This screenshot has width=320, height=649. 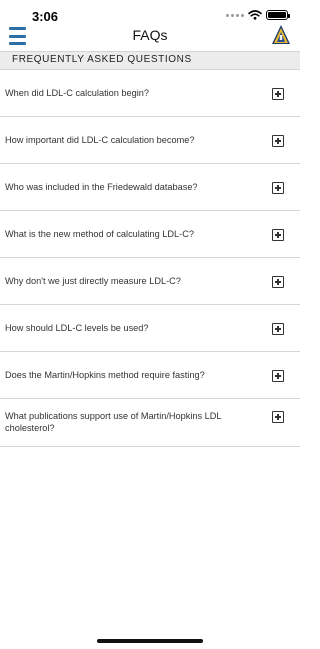 What do you see at coordinates (150, 13) in the screenshot?
I see `status-bar: 3:06` at bounding box center [150, 13].